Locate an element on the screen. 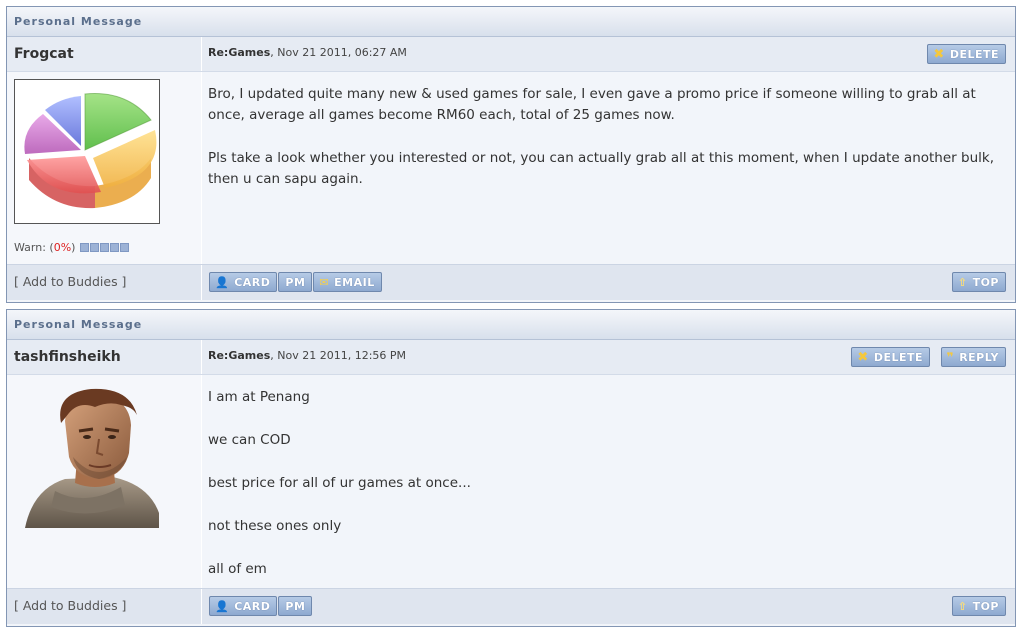 This screenshot has width=1023, height=631. post-date: , Nov 21 2011, 06:27 AM is located at coordinates (338, 52).